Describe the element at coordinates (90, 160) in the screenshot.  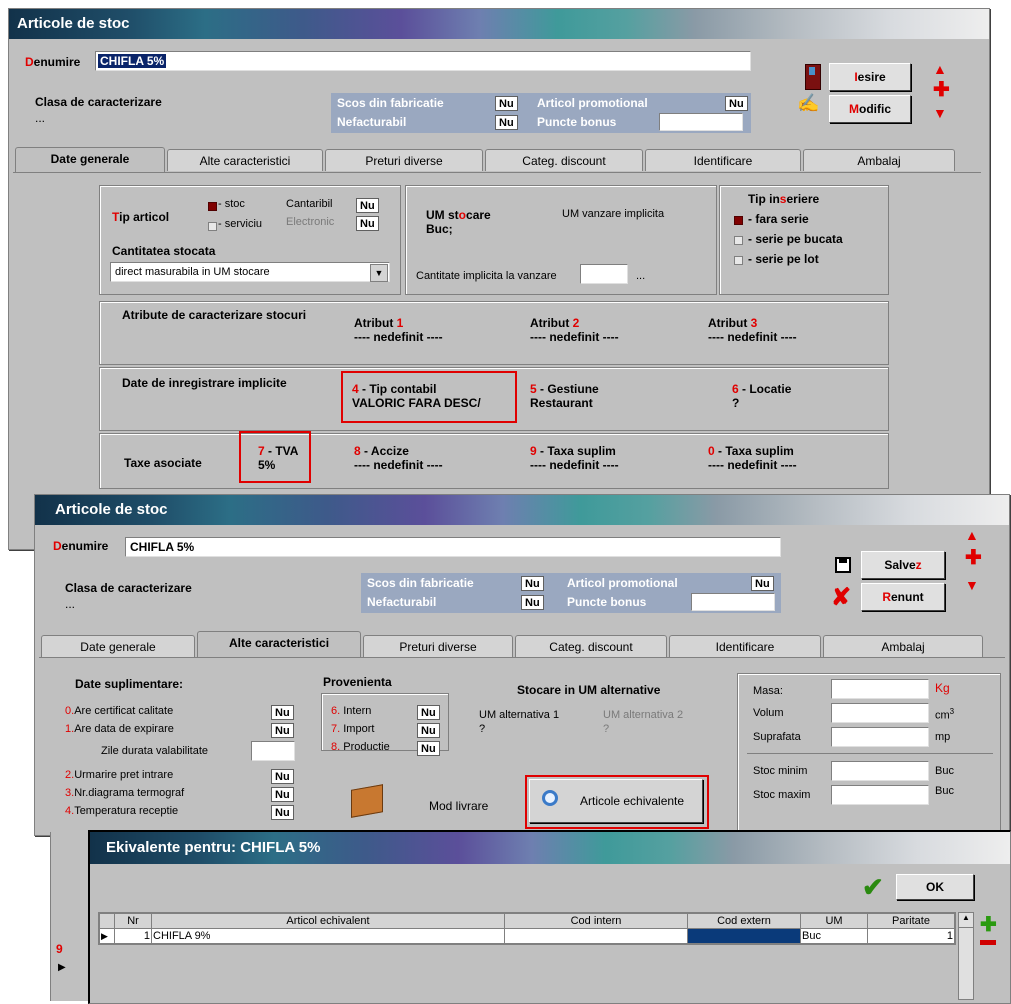
I see `tab-date-generale: Date generale` at that location.